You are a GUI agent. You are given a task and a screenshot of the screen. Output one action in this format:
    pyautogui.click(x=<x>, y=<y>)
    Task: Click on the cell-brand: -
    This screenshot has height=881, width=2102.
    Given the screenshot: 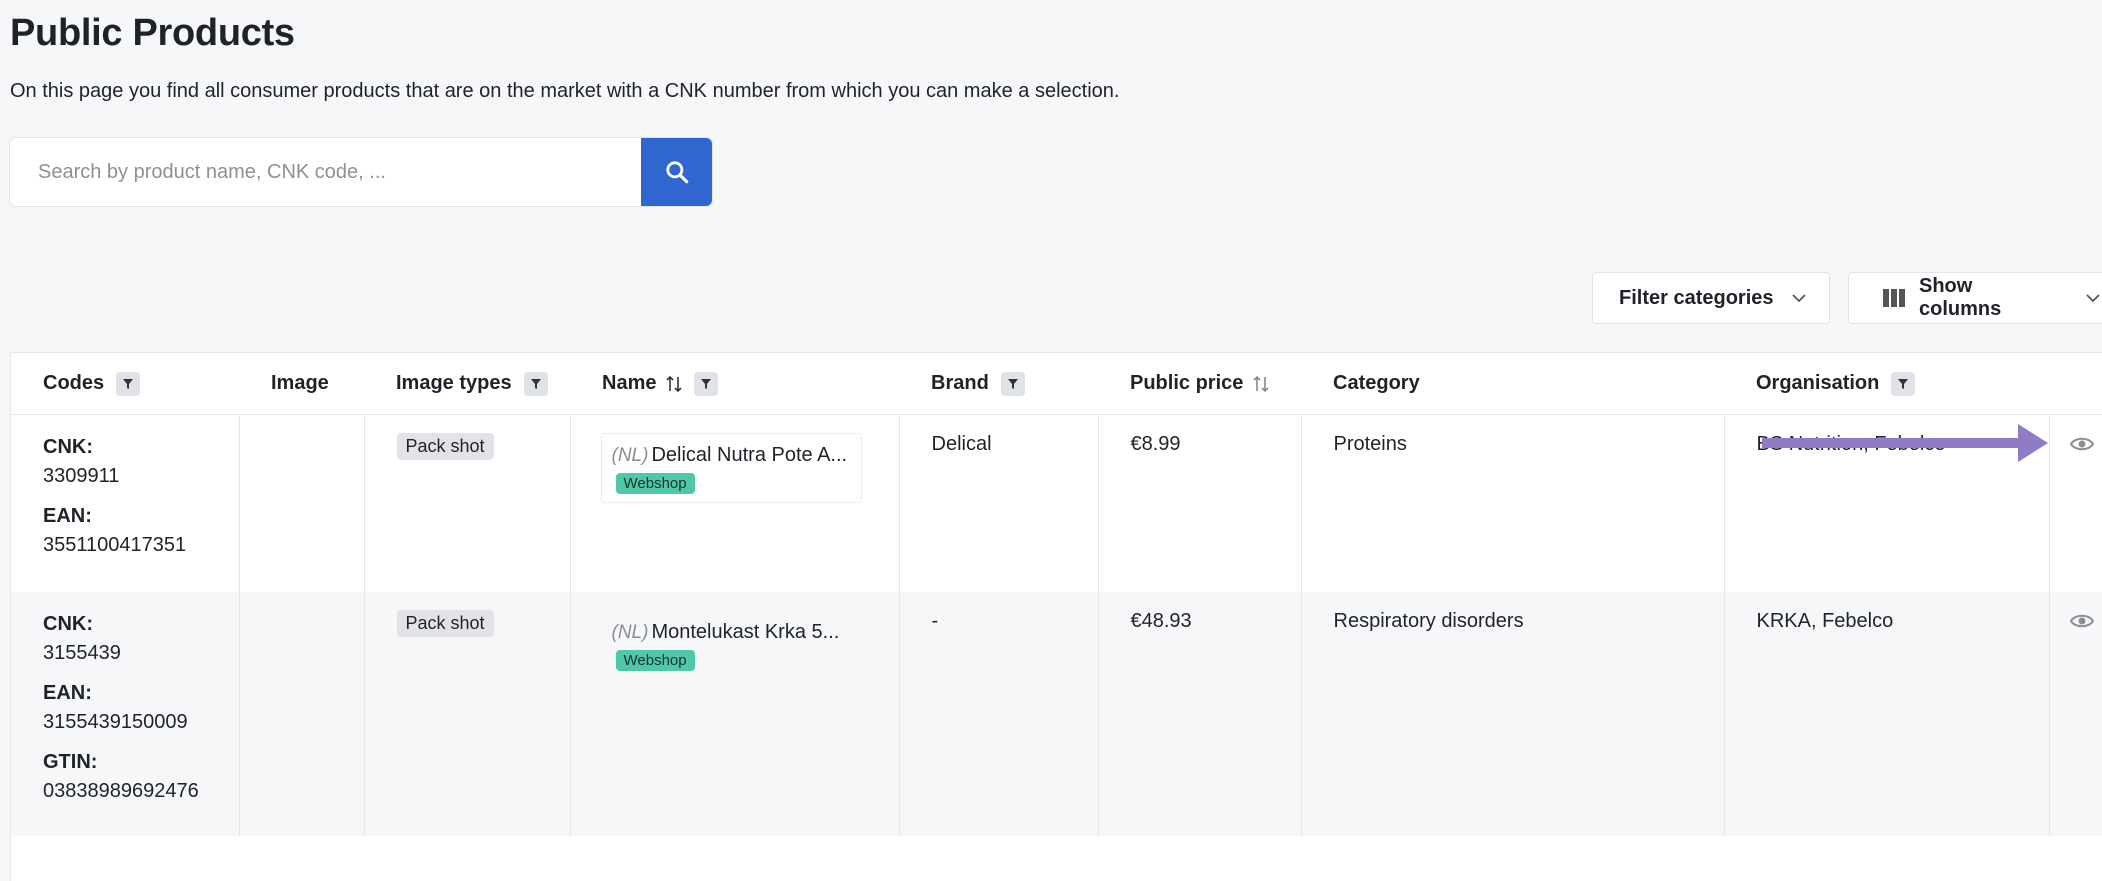 What is the action you would take?
    pyautogui.click(x=999, y=714)
    